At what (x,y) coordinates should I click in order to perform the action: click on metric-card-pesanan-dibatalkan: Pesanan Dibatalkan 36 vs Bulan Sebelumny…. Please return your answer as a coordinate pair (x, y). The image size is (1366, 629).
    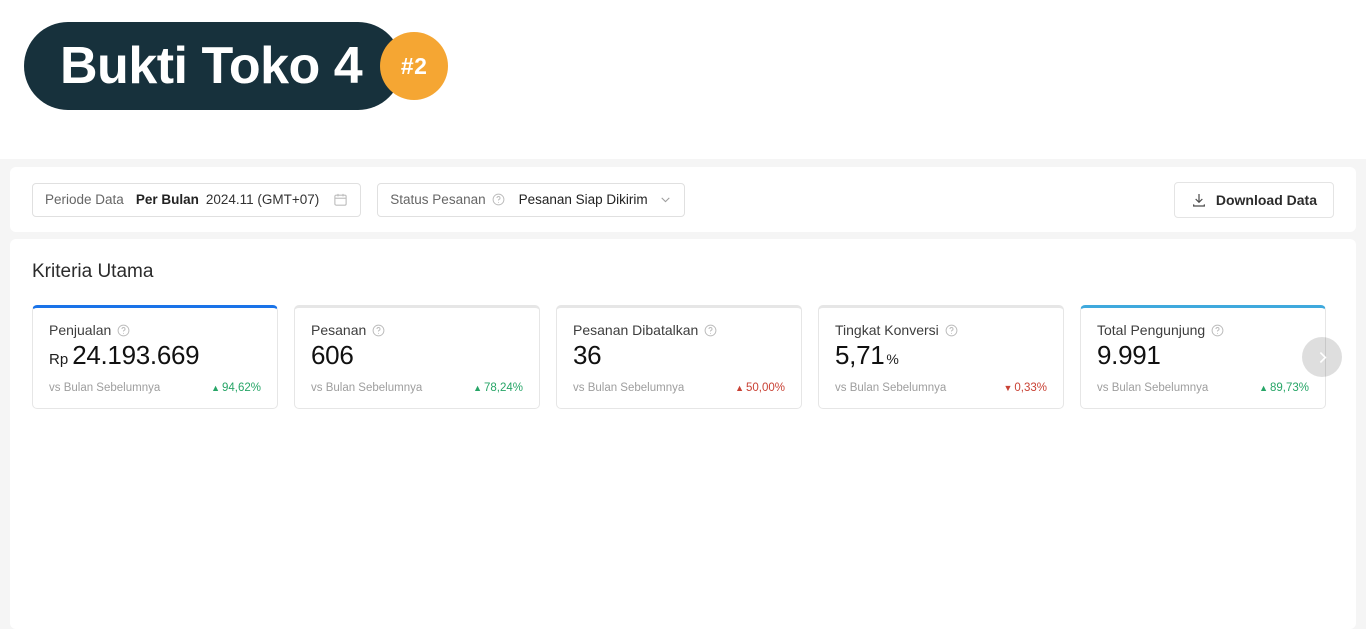
    Looking at the image, I should click on (679, 357).